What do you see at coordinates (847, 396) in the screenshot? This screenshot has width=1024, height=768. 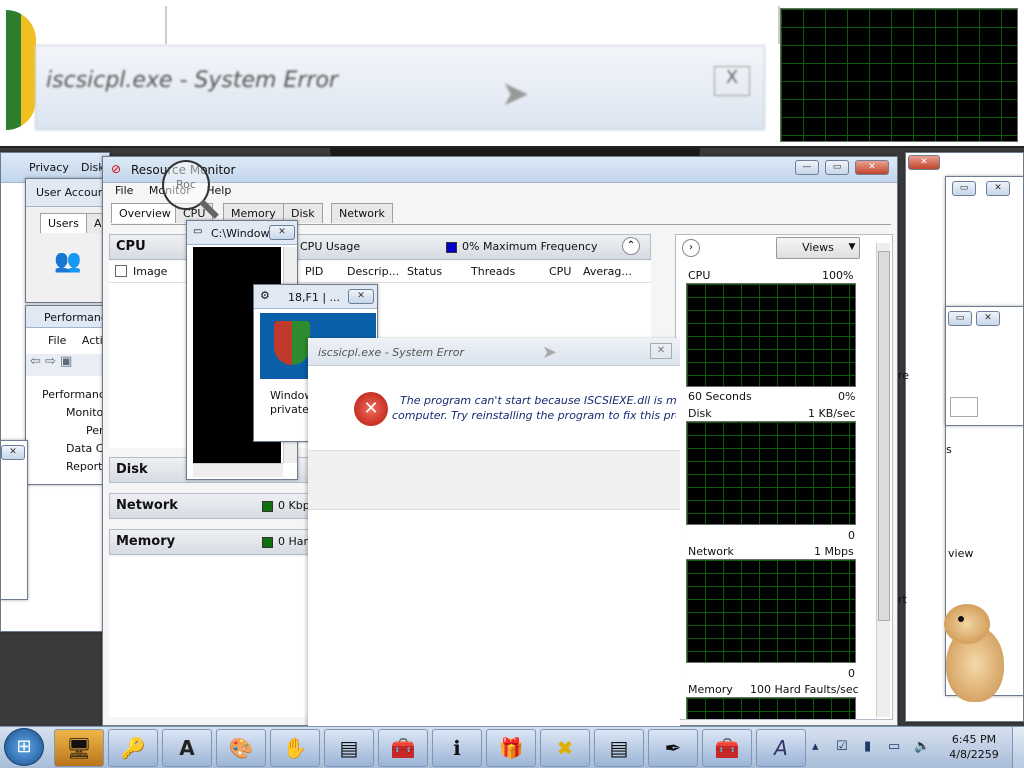 I see `graph-cpu-foot-right: 0%` at bounding box center [847, 396].